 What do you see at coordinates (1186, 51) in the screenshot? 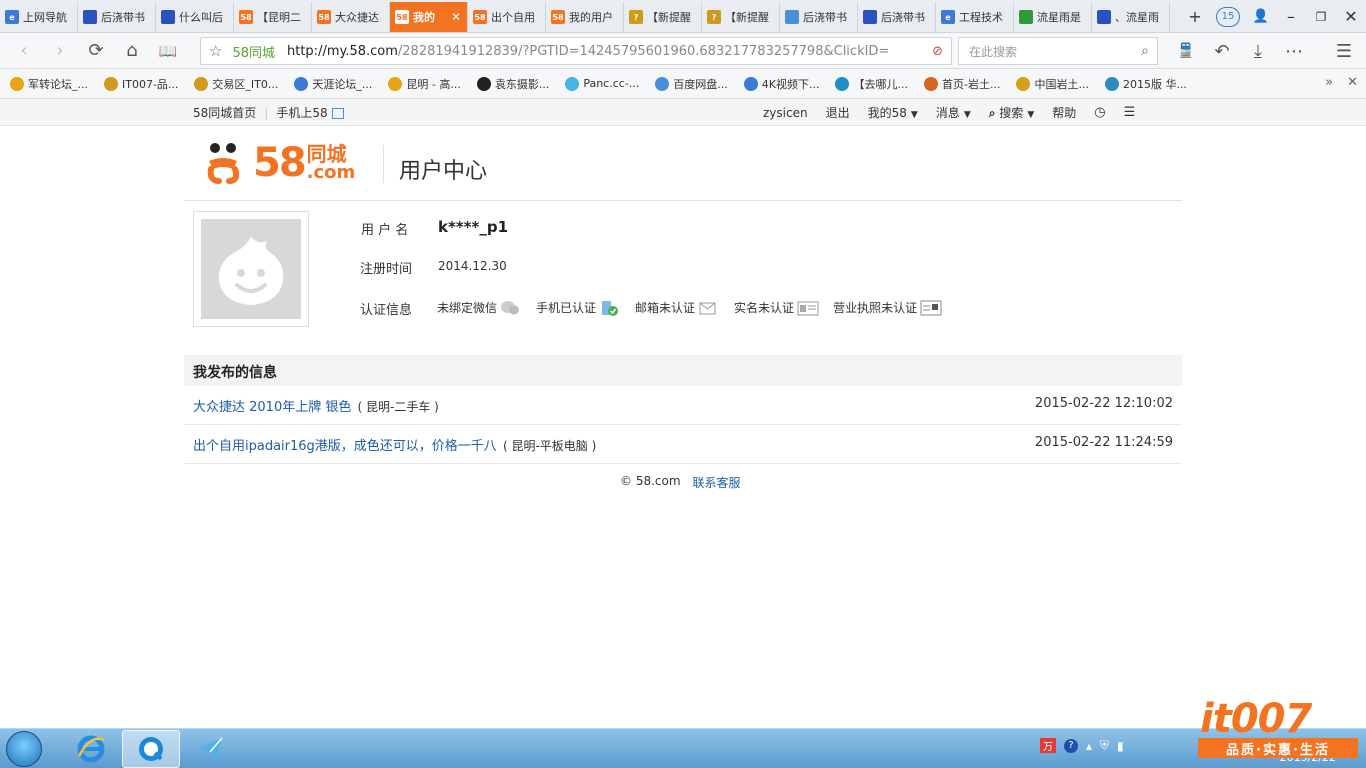
I see `train-ticket-icon: 🚆` at bounding box center [1186, 51].